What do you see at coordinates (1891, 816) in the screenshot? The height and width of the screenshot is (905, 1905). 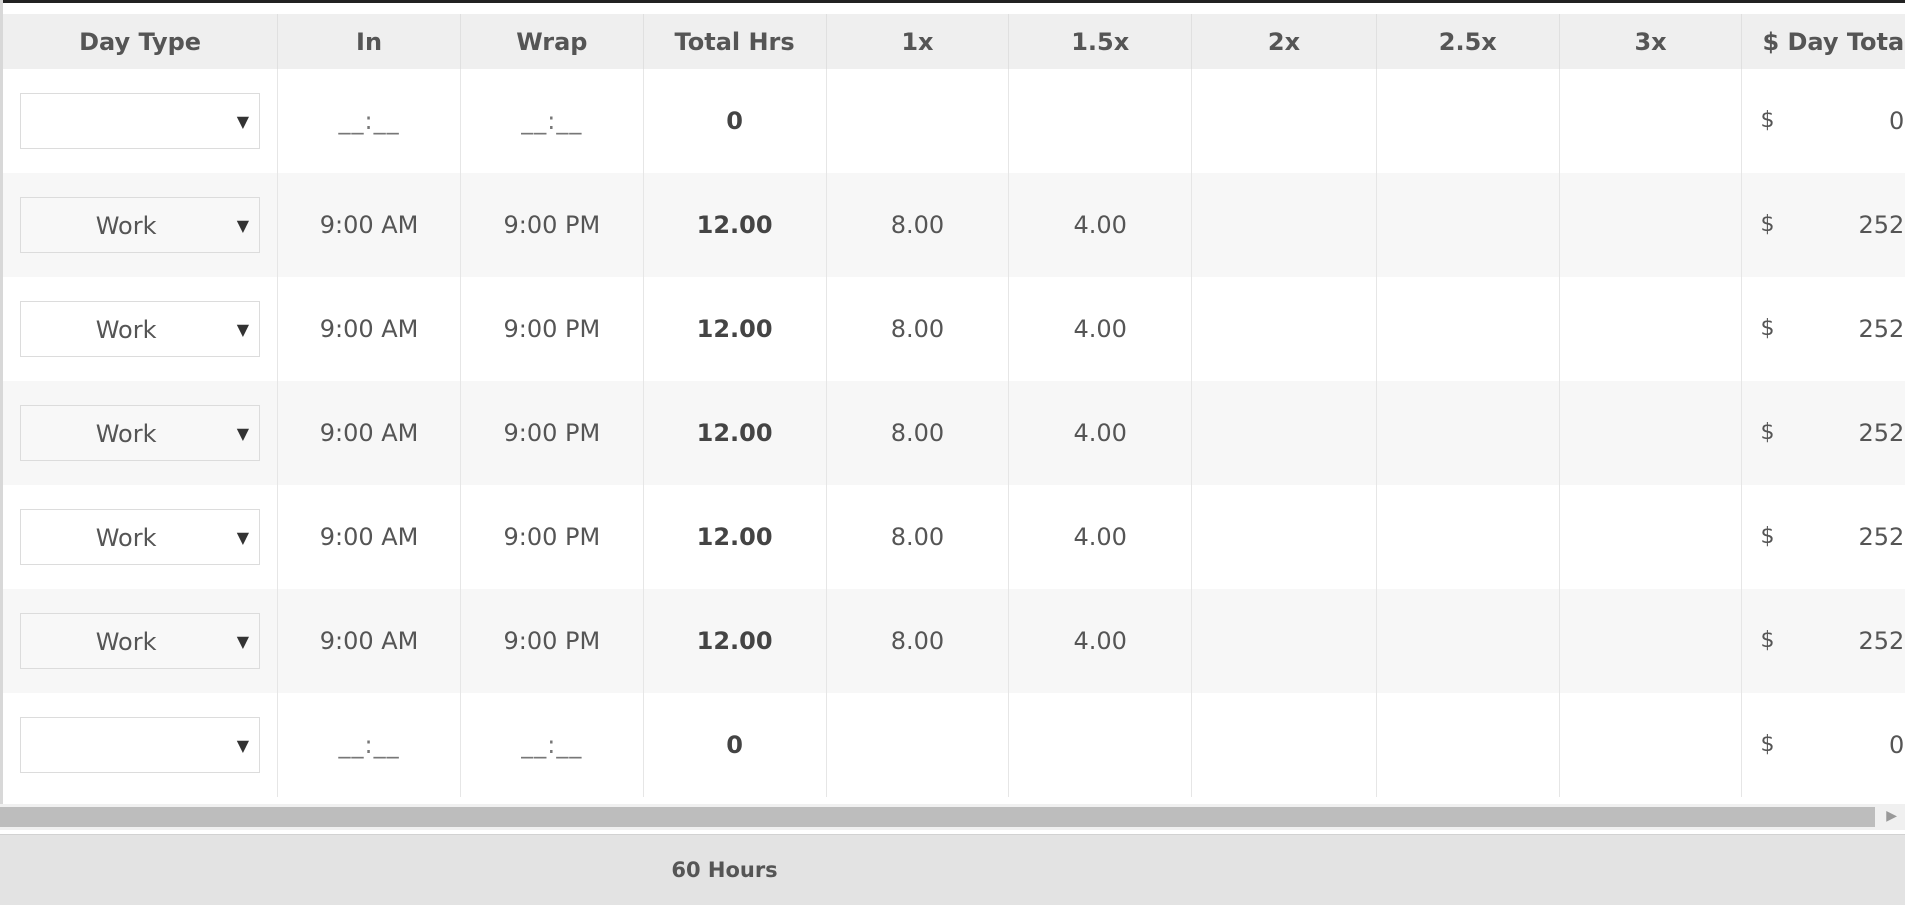 I see `scroll-right-arrow-icon: ▶` at bounding box center [1891, 816].